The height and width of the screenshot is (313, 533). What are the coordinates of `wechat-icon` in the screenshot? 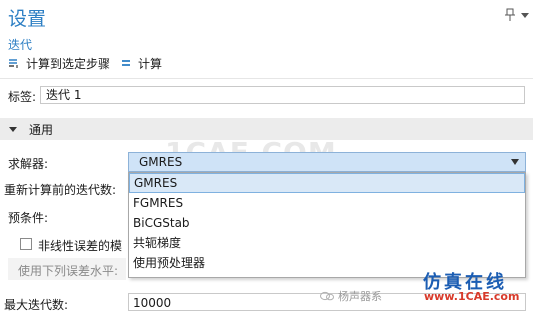 It's located at (327, 296).